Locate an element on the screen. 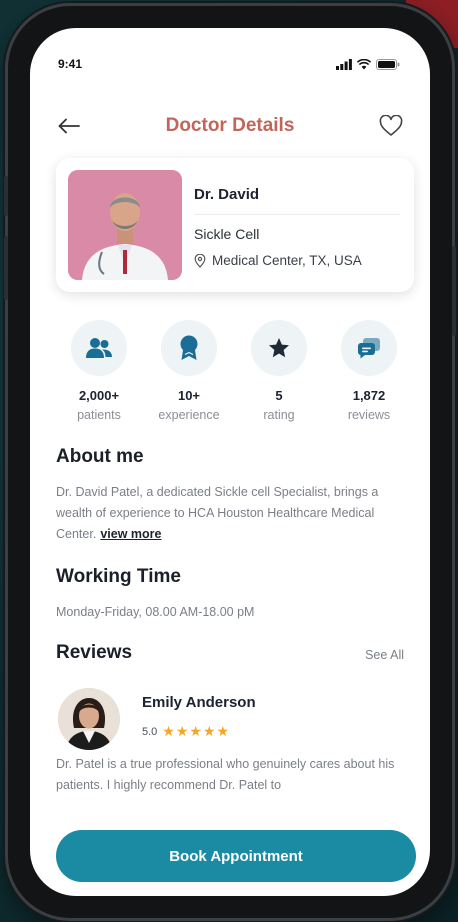 This screenshot has height=922, width=458. doctor-photo is located at coordinates (125, 225).